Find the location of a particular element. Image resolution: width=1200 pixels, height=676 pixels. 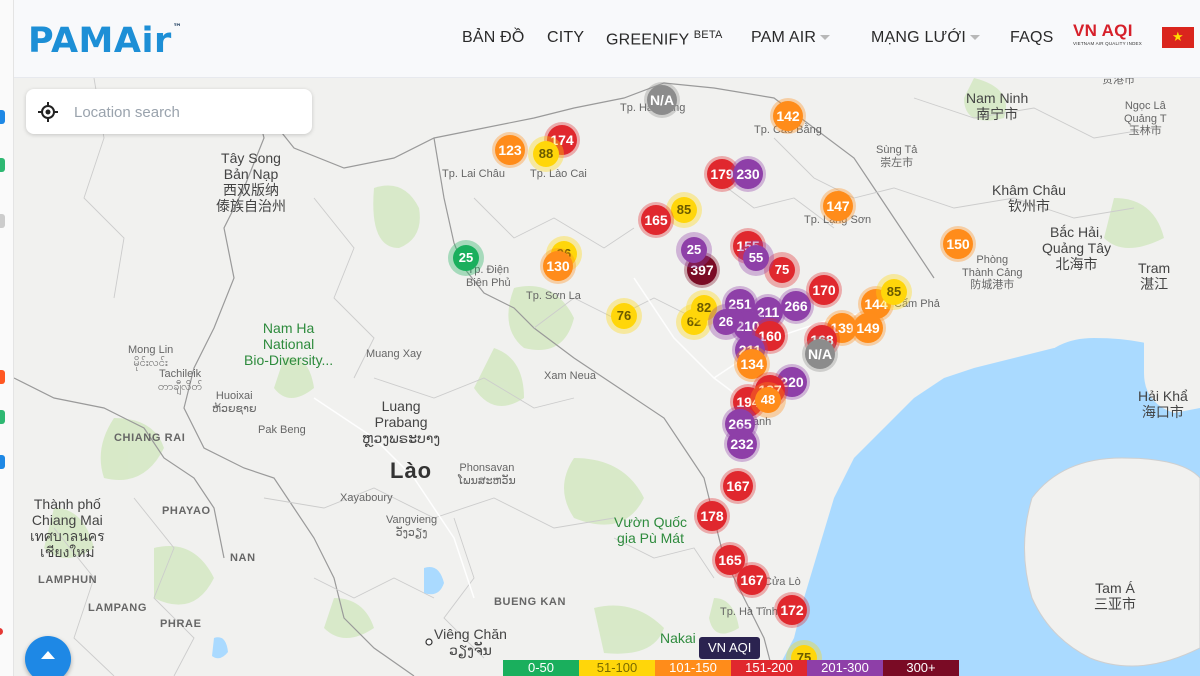

legend-range: 201-300 is located at coordinates (845, 668).